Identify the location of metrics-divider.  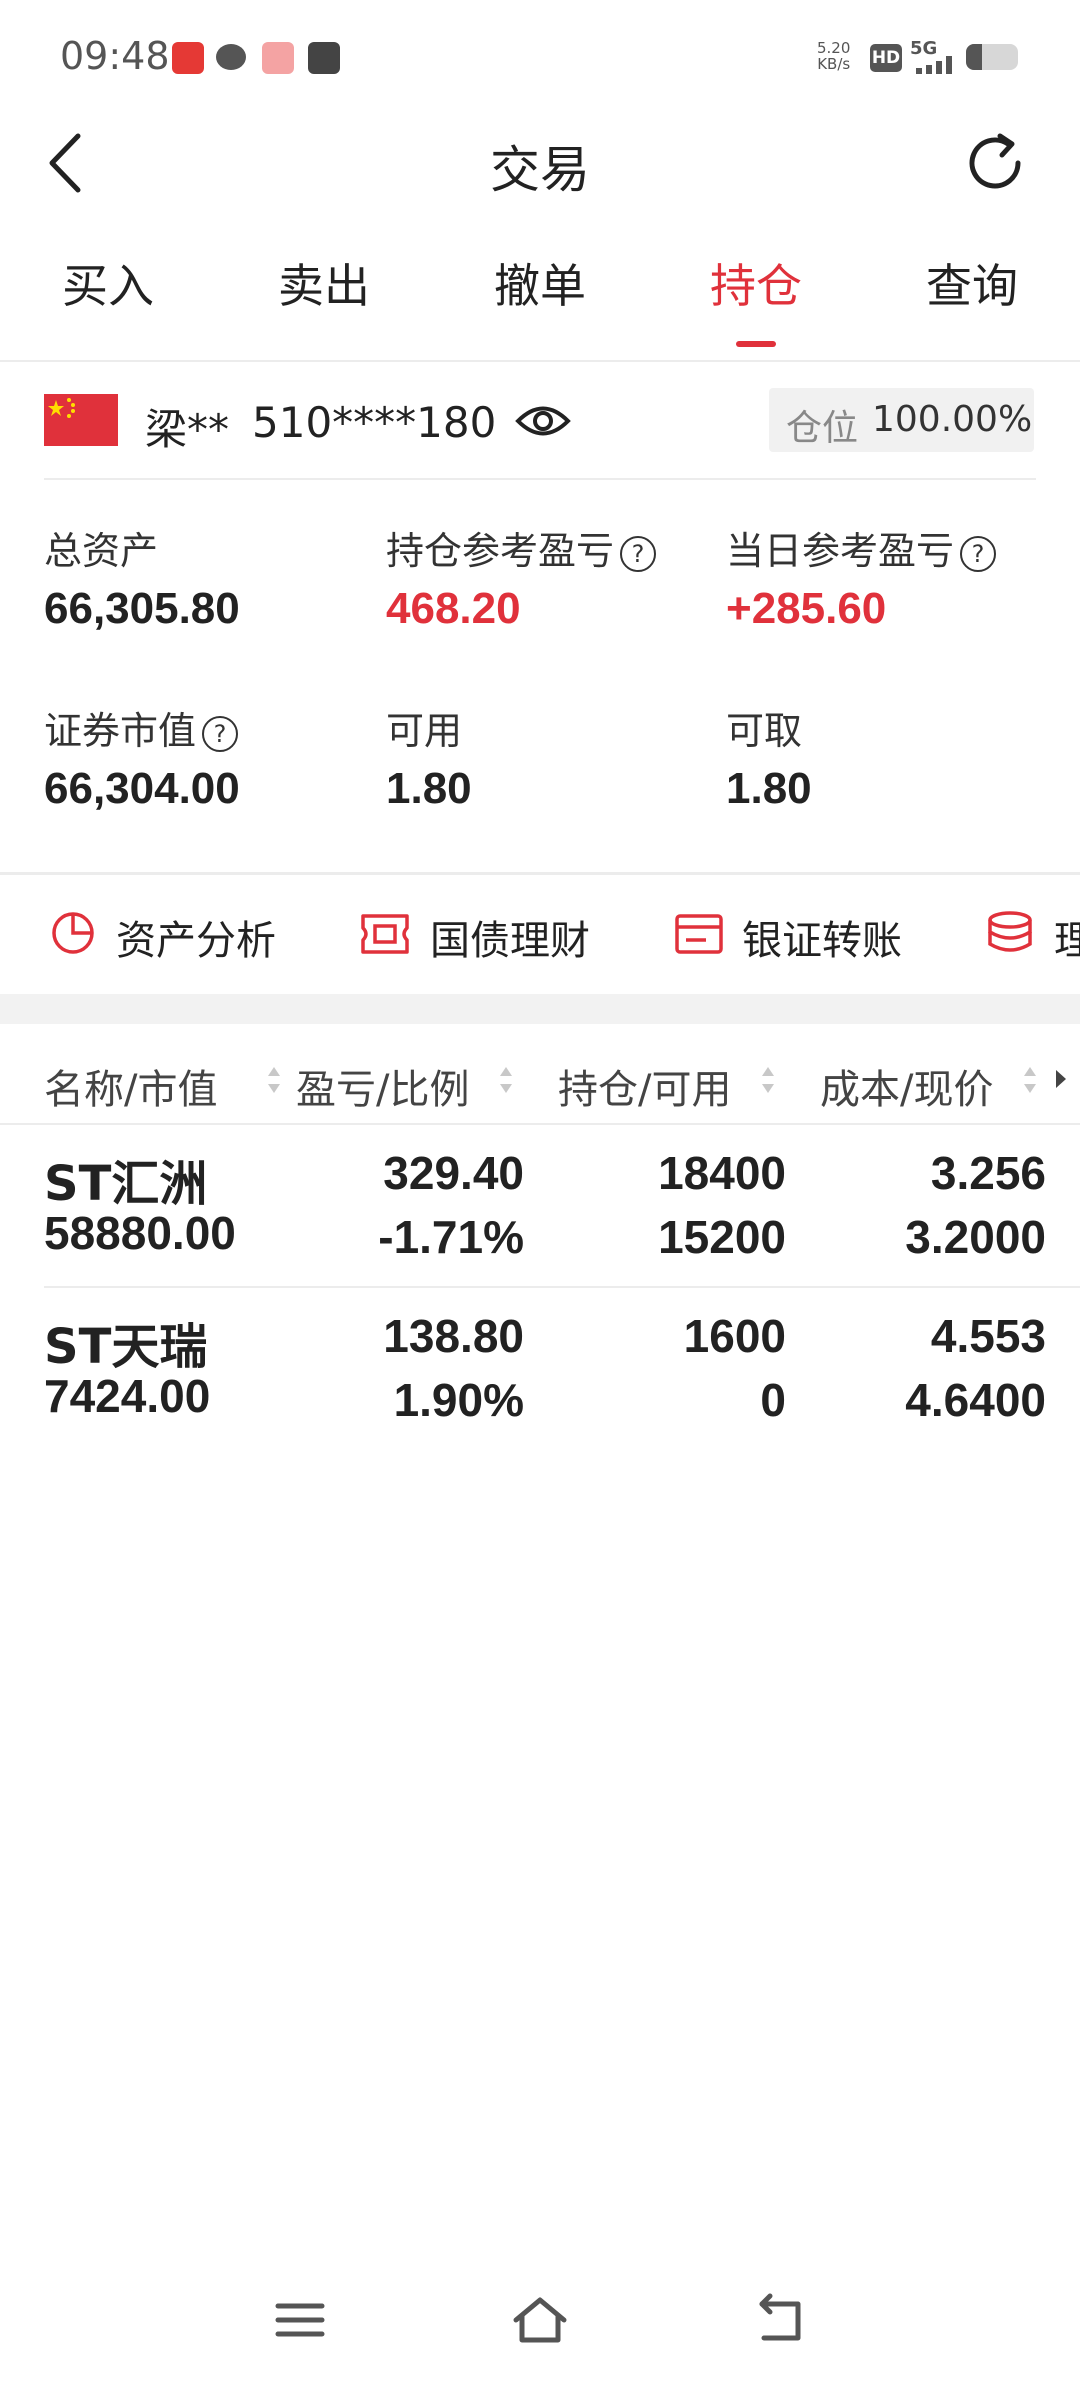
(540, 873).